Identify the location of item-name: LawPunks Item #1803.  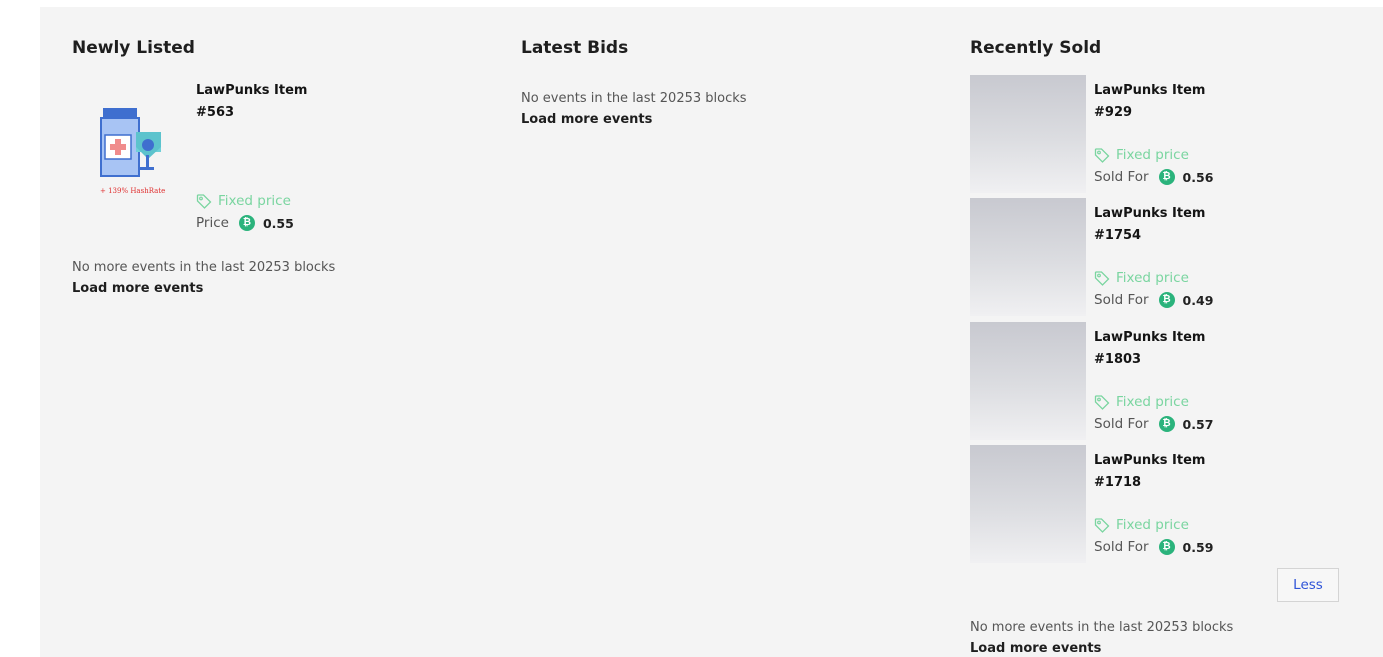
(1164, 349).